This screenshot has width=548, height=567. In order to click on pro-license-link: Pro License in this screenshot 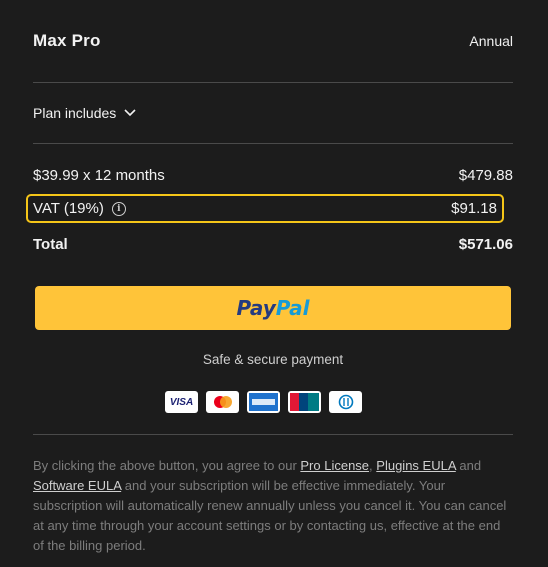, I will do `click(334, 465)`.